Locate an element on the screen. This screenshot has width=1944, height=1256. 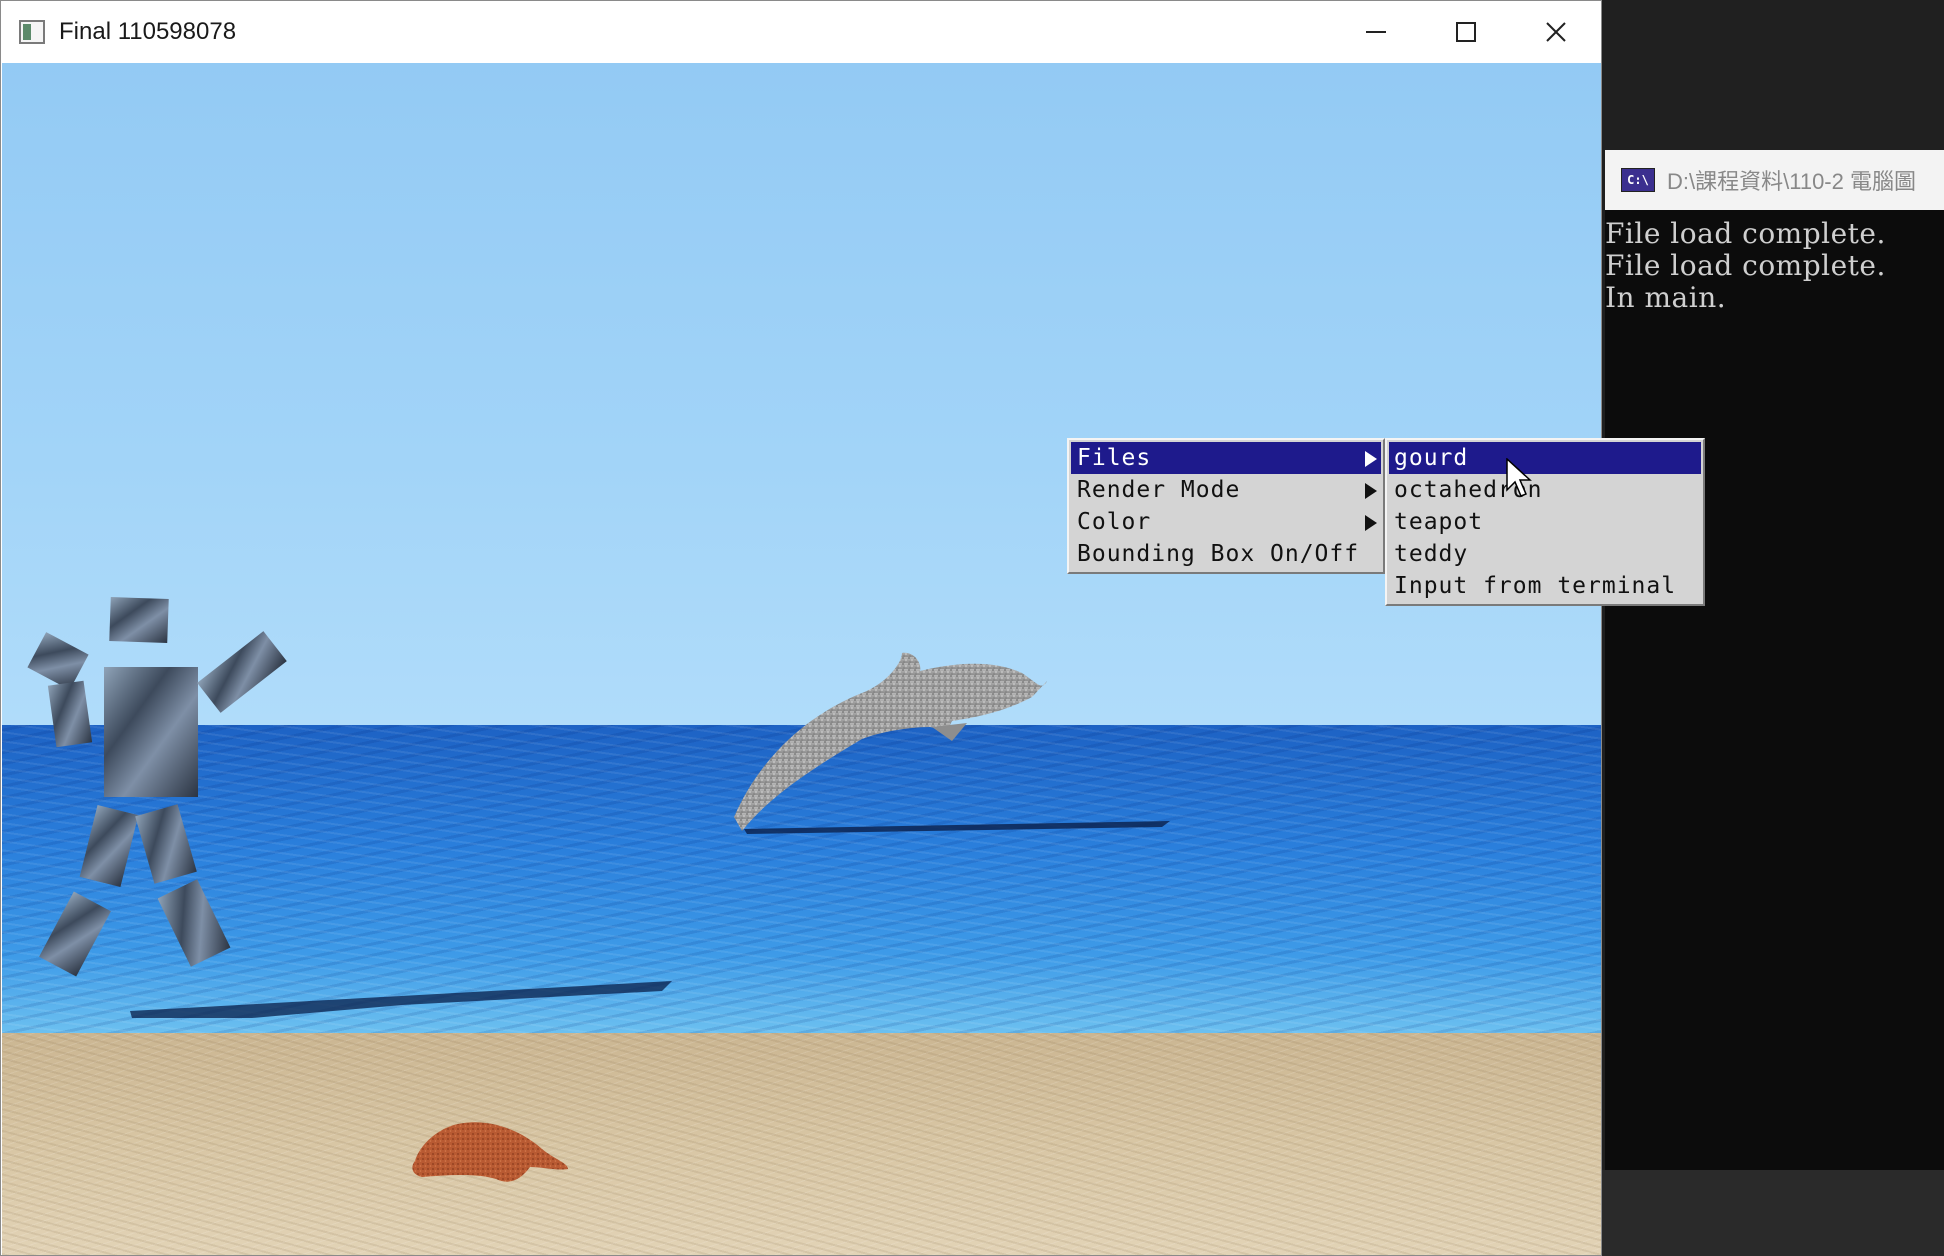
starfish is located at coordinates (490, 1152).